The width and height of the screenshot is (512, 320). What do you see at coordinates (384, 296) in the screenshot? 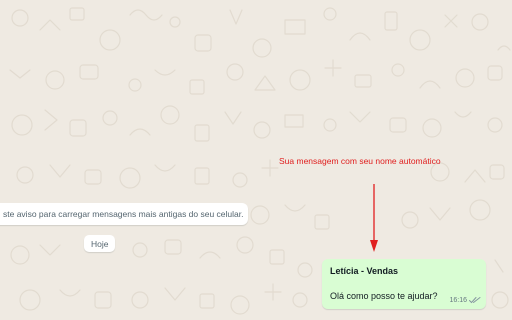
I see `message-text: Olá como posso te ajudar?` at bounding box center [384, 296].